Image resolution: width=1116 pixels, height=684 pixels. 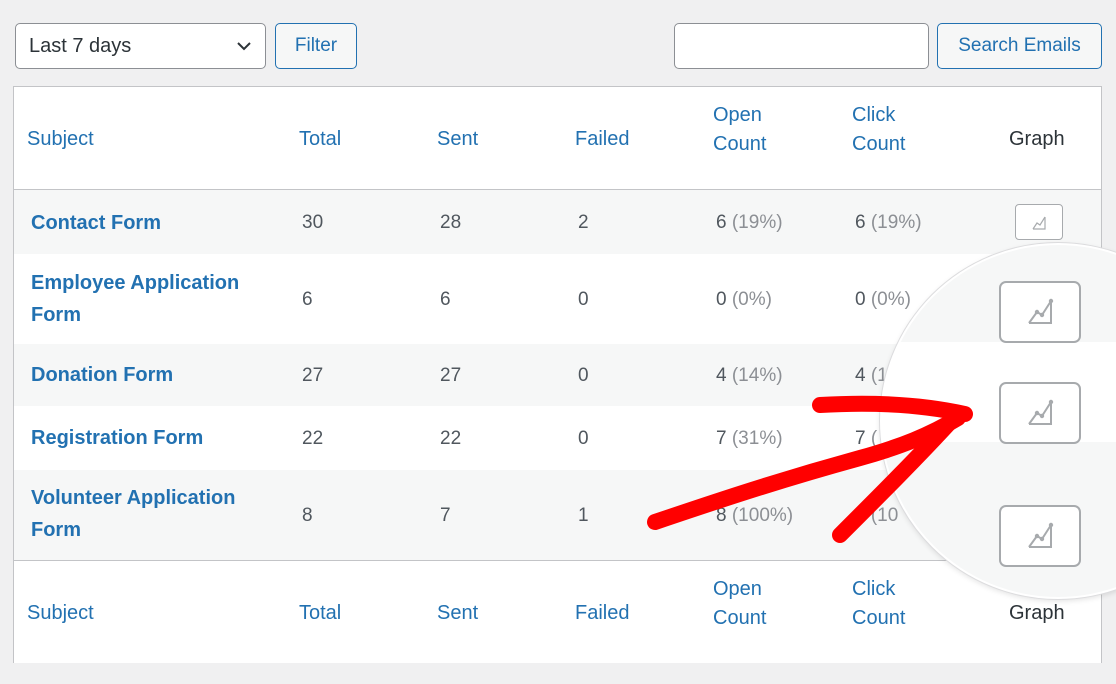 What do you see at coordinates (737, 589) in the screenshot?
I see `footer-open-count-line1: Open` at bounding box center [737, 589].